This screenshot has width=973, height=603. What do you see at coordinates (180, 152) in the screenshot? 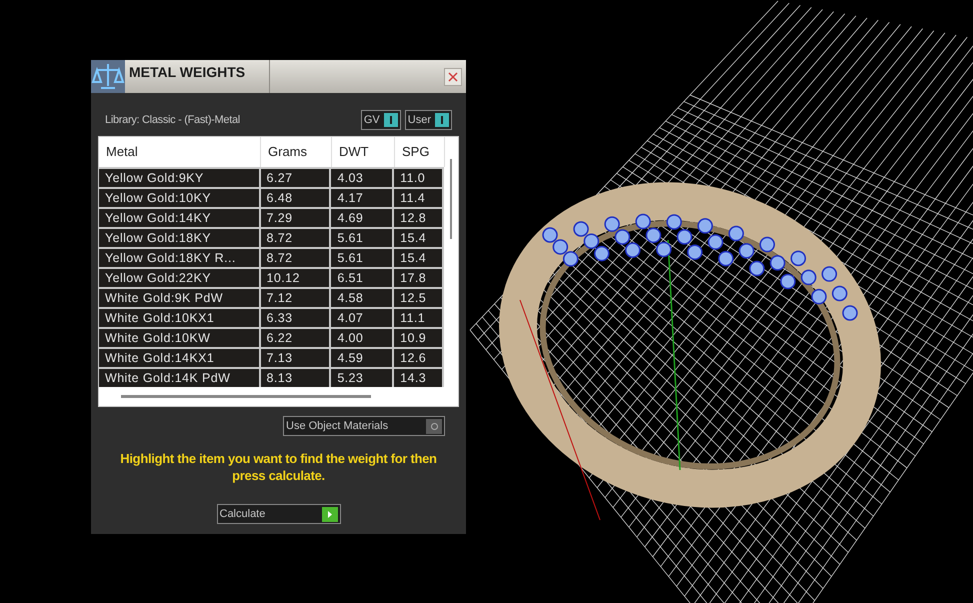
I see `column-header: Metal` at bounding box center [180, 152].